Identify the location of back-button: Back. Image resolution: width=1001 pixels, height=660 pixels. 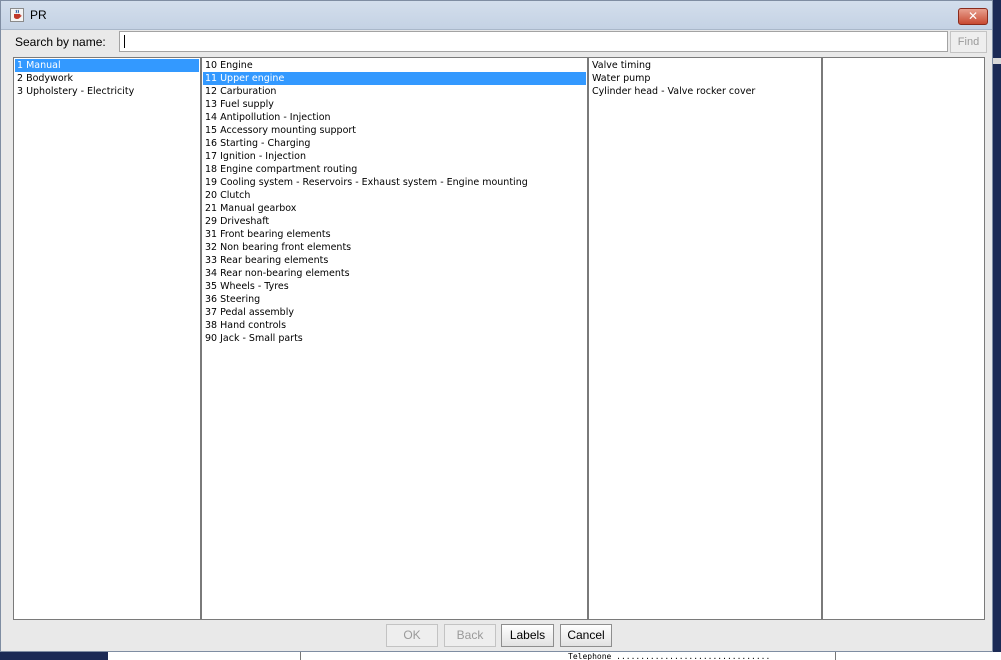
(470, 635).